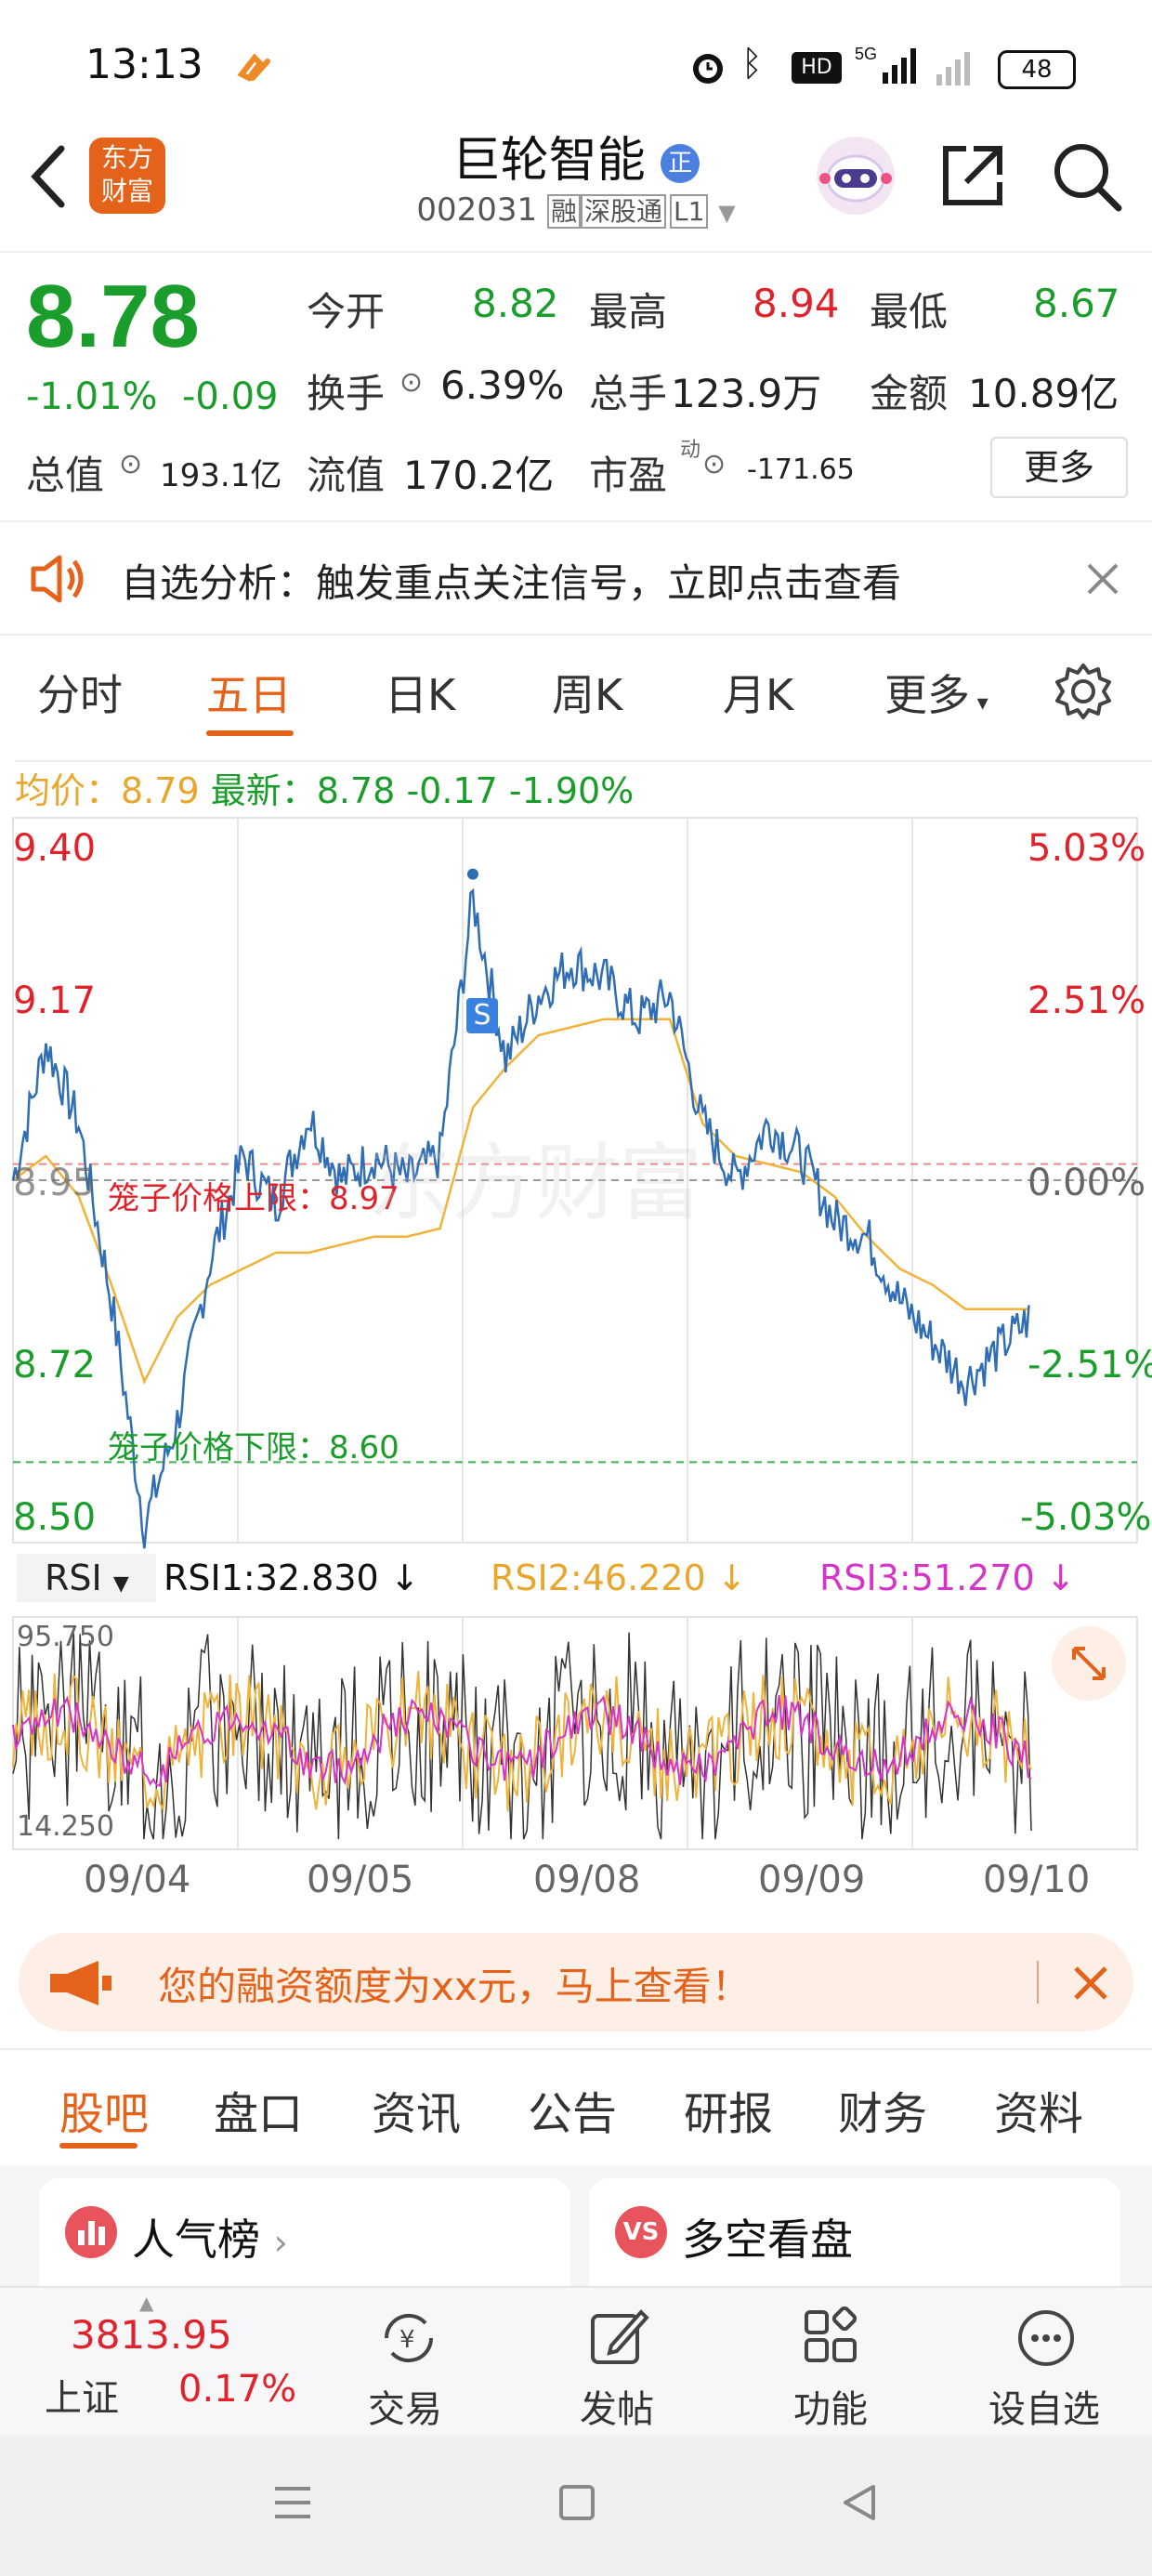  What do you see at coordinates (758, 692) in the screenshot?
I see `tab-monthly-k: 月K` at bounding box center [758, 692].